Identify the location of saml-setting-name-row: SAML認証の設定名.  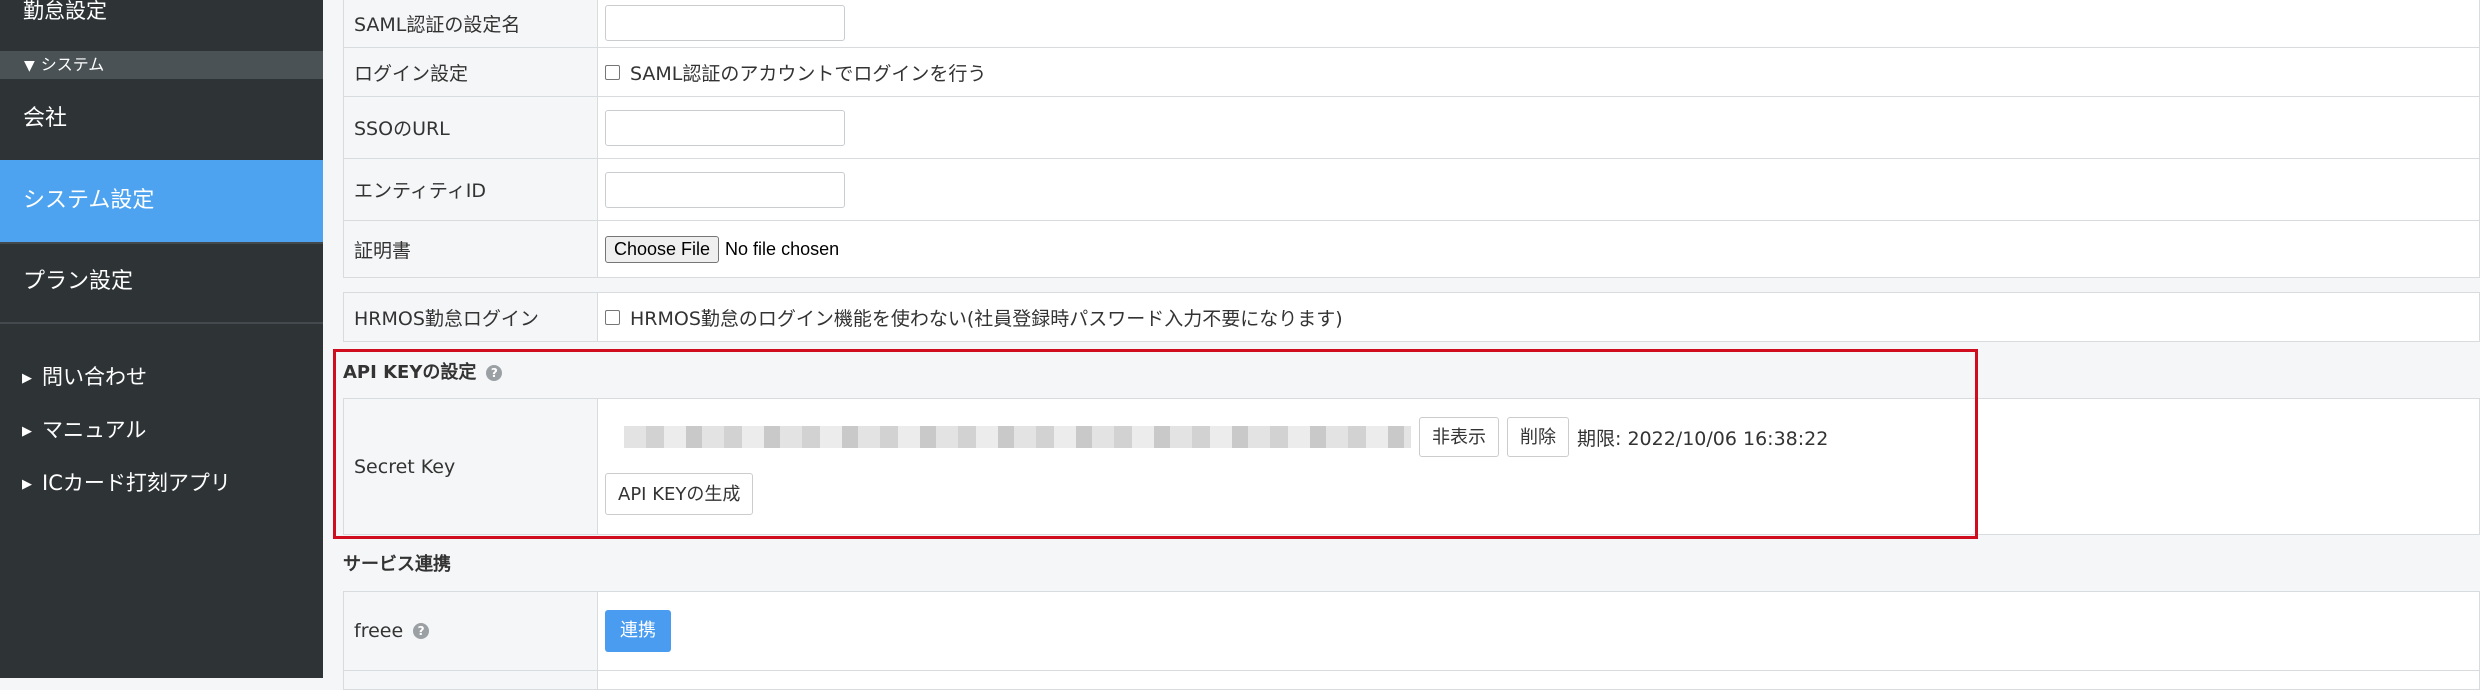
(1411, 24).